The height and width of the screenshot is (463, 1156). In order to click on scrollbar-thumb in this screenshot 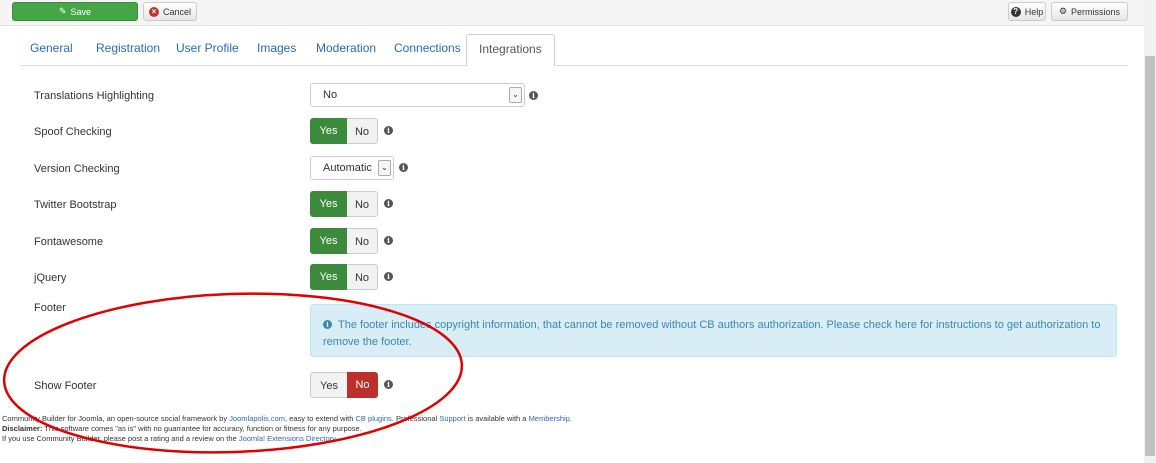, I will do `click(1150, 256)`.